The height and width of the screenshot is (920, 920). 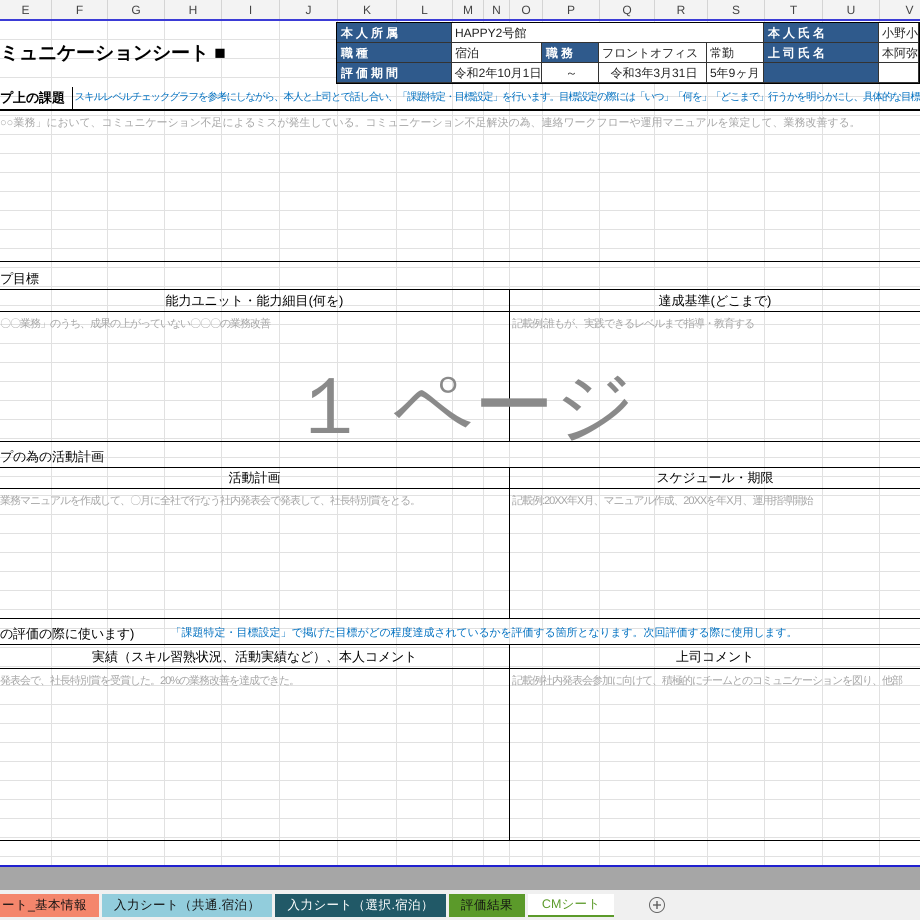 I want to click on label-cell: 本人所属, so click(x=394, y=33).